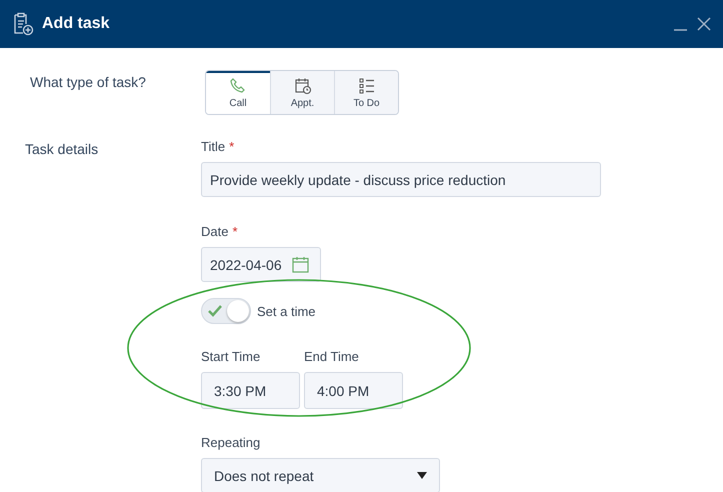 The height and width of the screenshot is (492, 723). Describe the element at coordinates (401, 179) in the screenshot. I see `title-field: Provide weekly update - discuss price reduction` at that location.